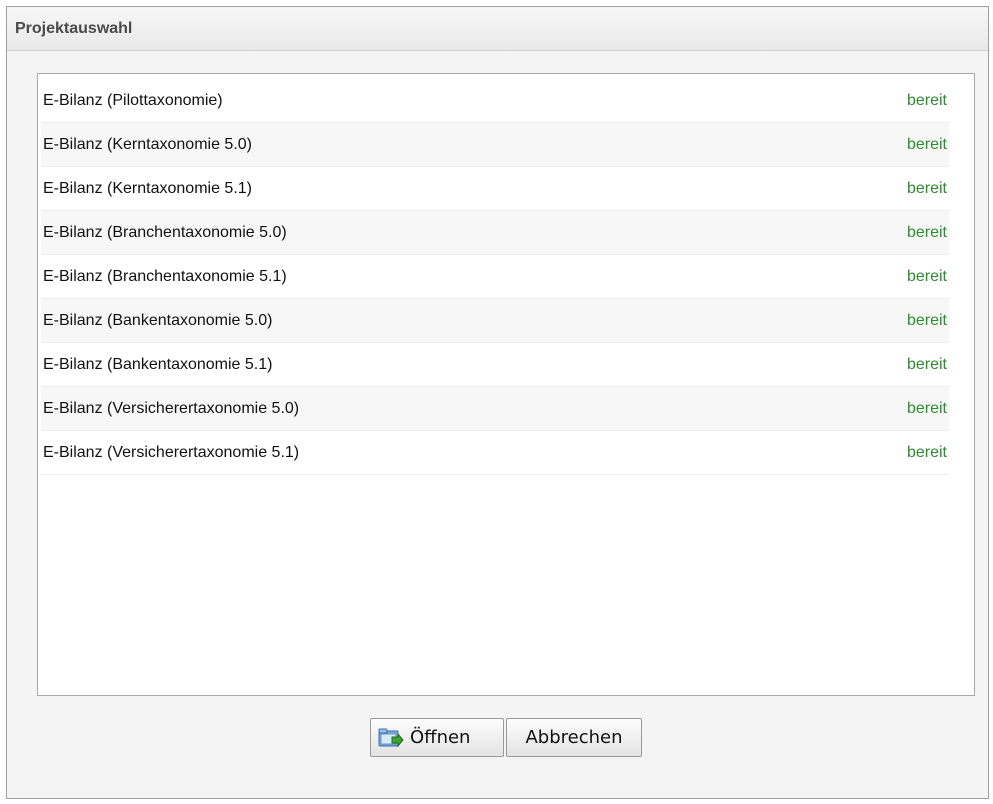 The height and width of the screenshot is (804, 993). I want to click on cancel-button: Abbrechen, so click(574, 737).